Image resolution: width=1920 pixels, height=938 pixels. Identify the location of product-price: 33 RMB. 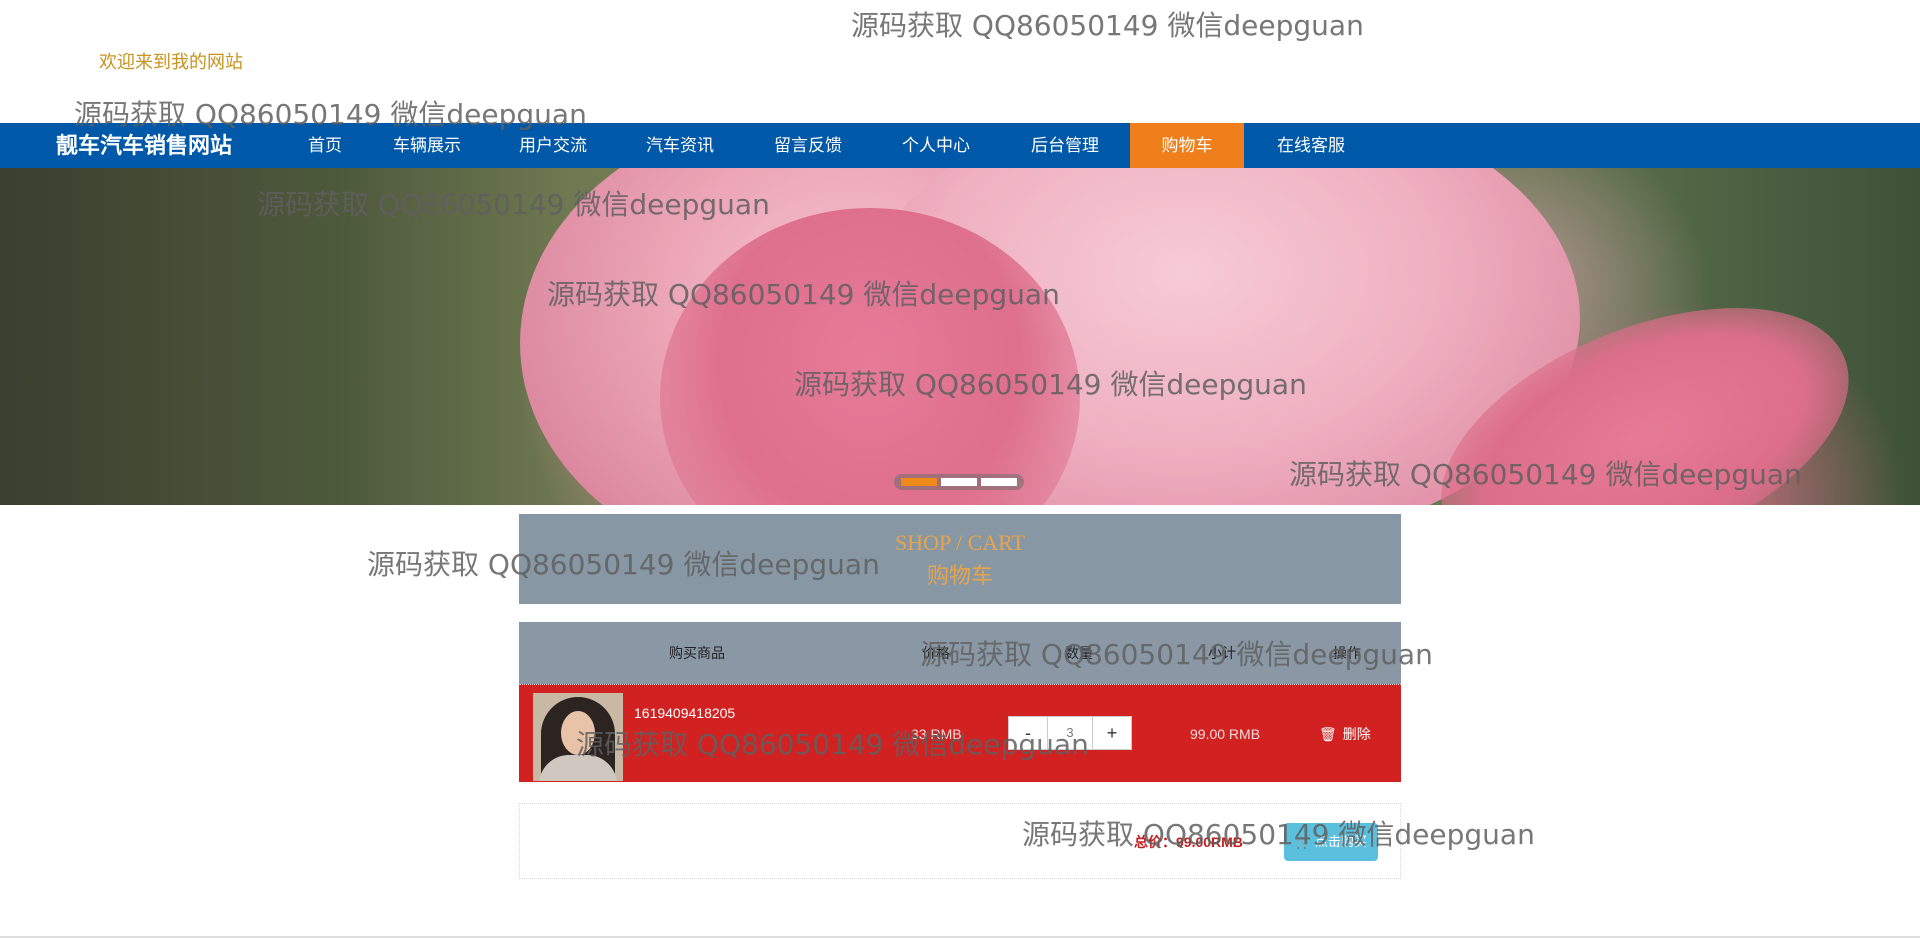
(936, 734).